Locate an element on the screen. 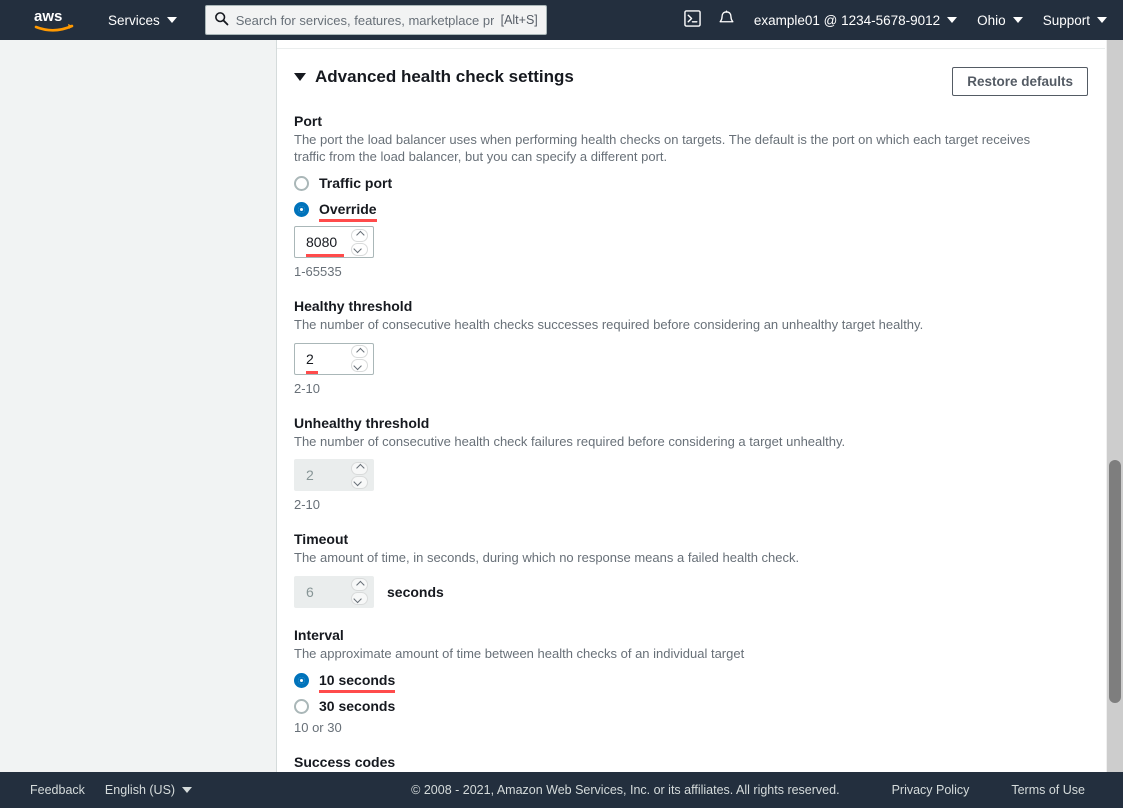 The height and width of the screenshot is (808, 1123). port-option-traffic-port-label: Traffic port is located at coordinates (356, 183).